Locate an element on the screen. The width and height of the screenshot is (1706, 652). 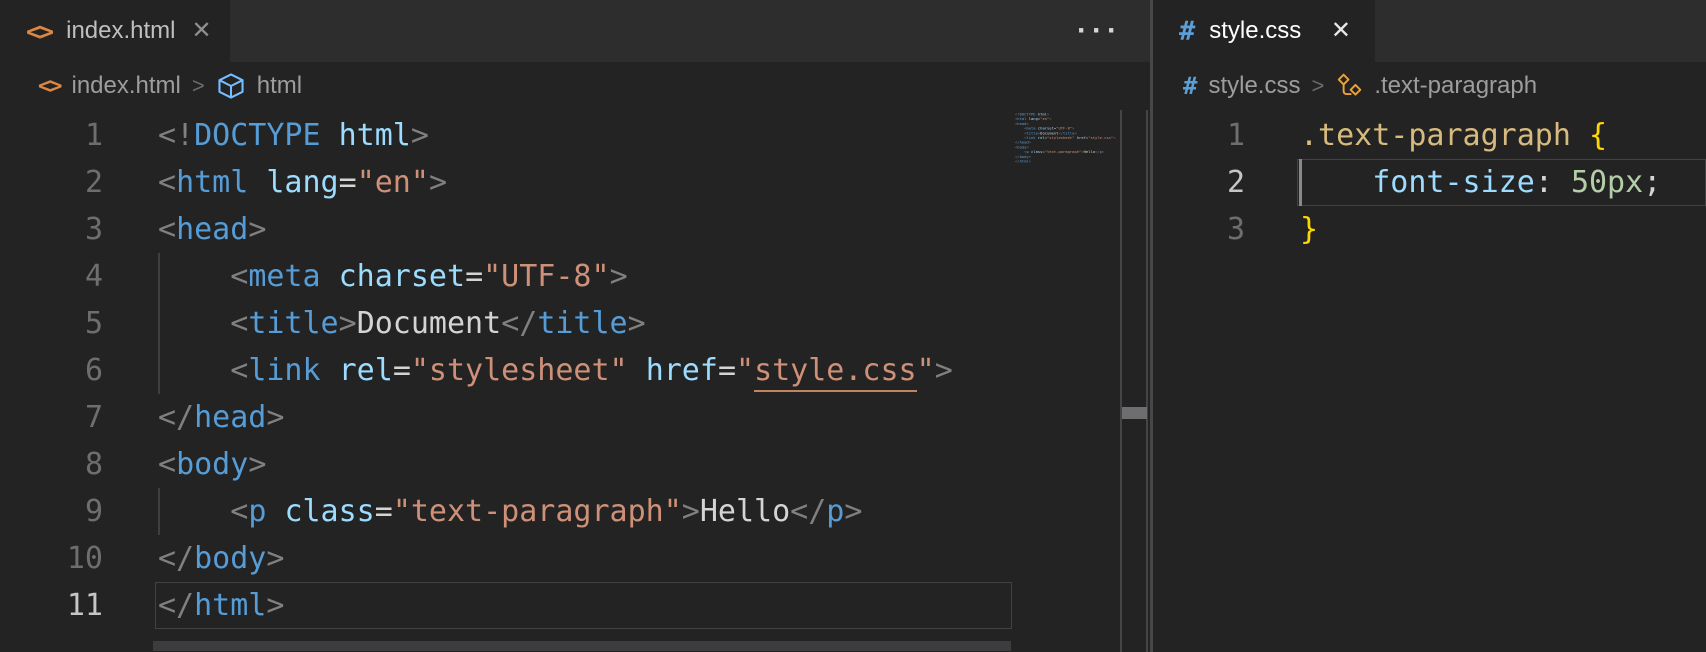
code-line: <meta charset="UTF-8"> is located at coordinates (585, 276).